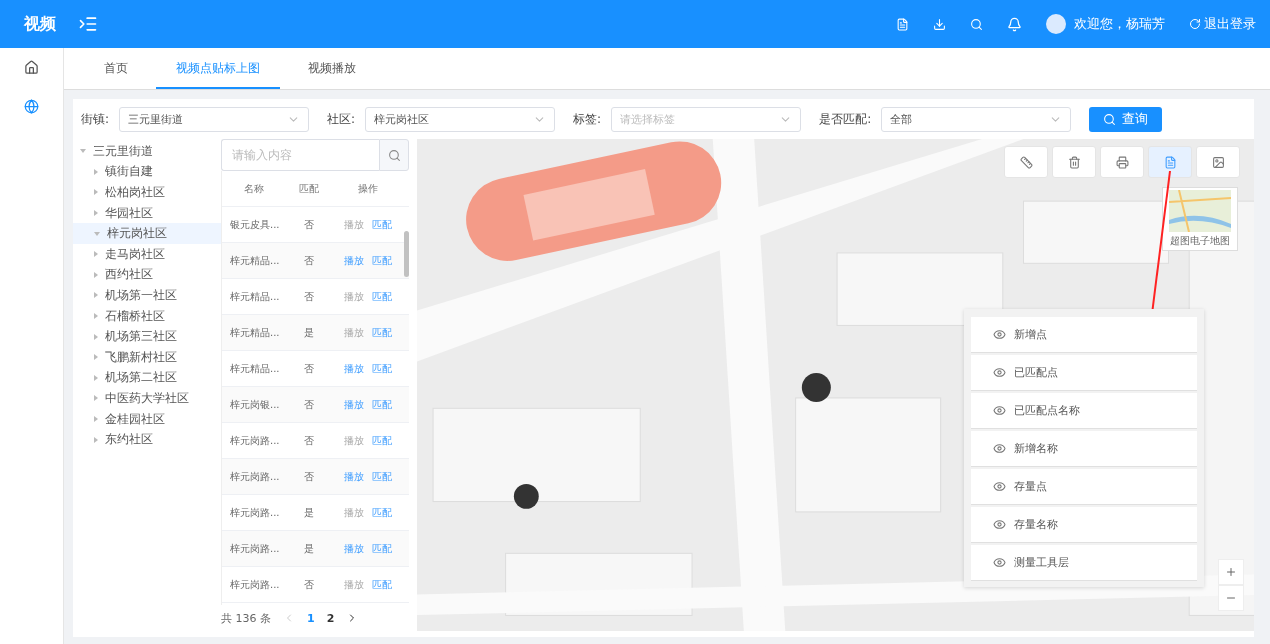  Describe the element at coordinates (1200, 211) in the screenshot. I see `map-thumbnail-drawing` at that location.